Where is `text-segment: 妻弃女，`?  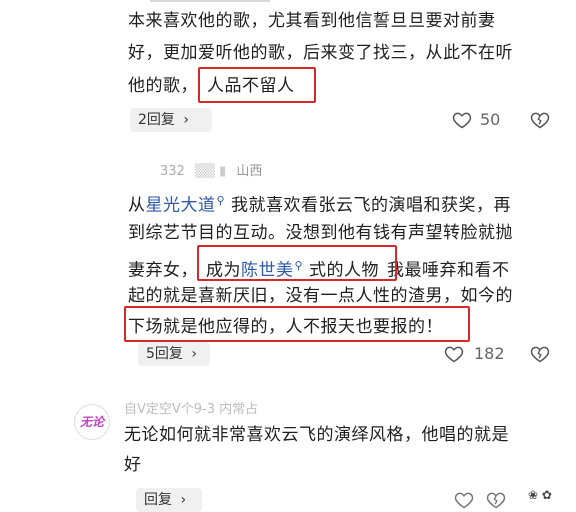 text-segment: 妻弃女， is located at coordinates (163, 270).